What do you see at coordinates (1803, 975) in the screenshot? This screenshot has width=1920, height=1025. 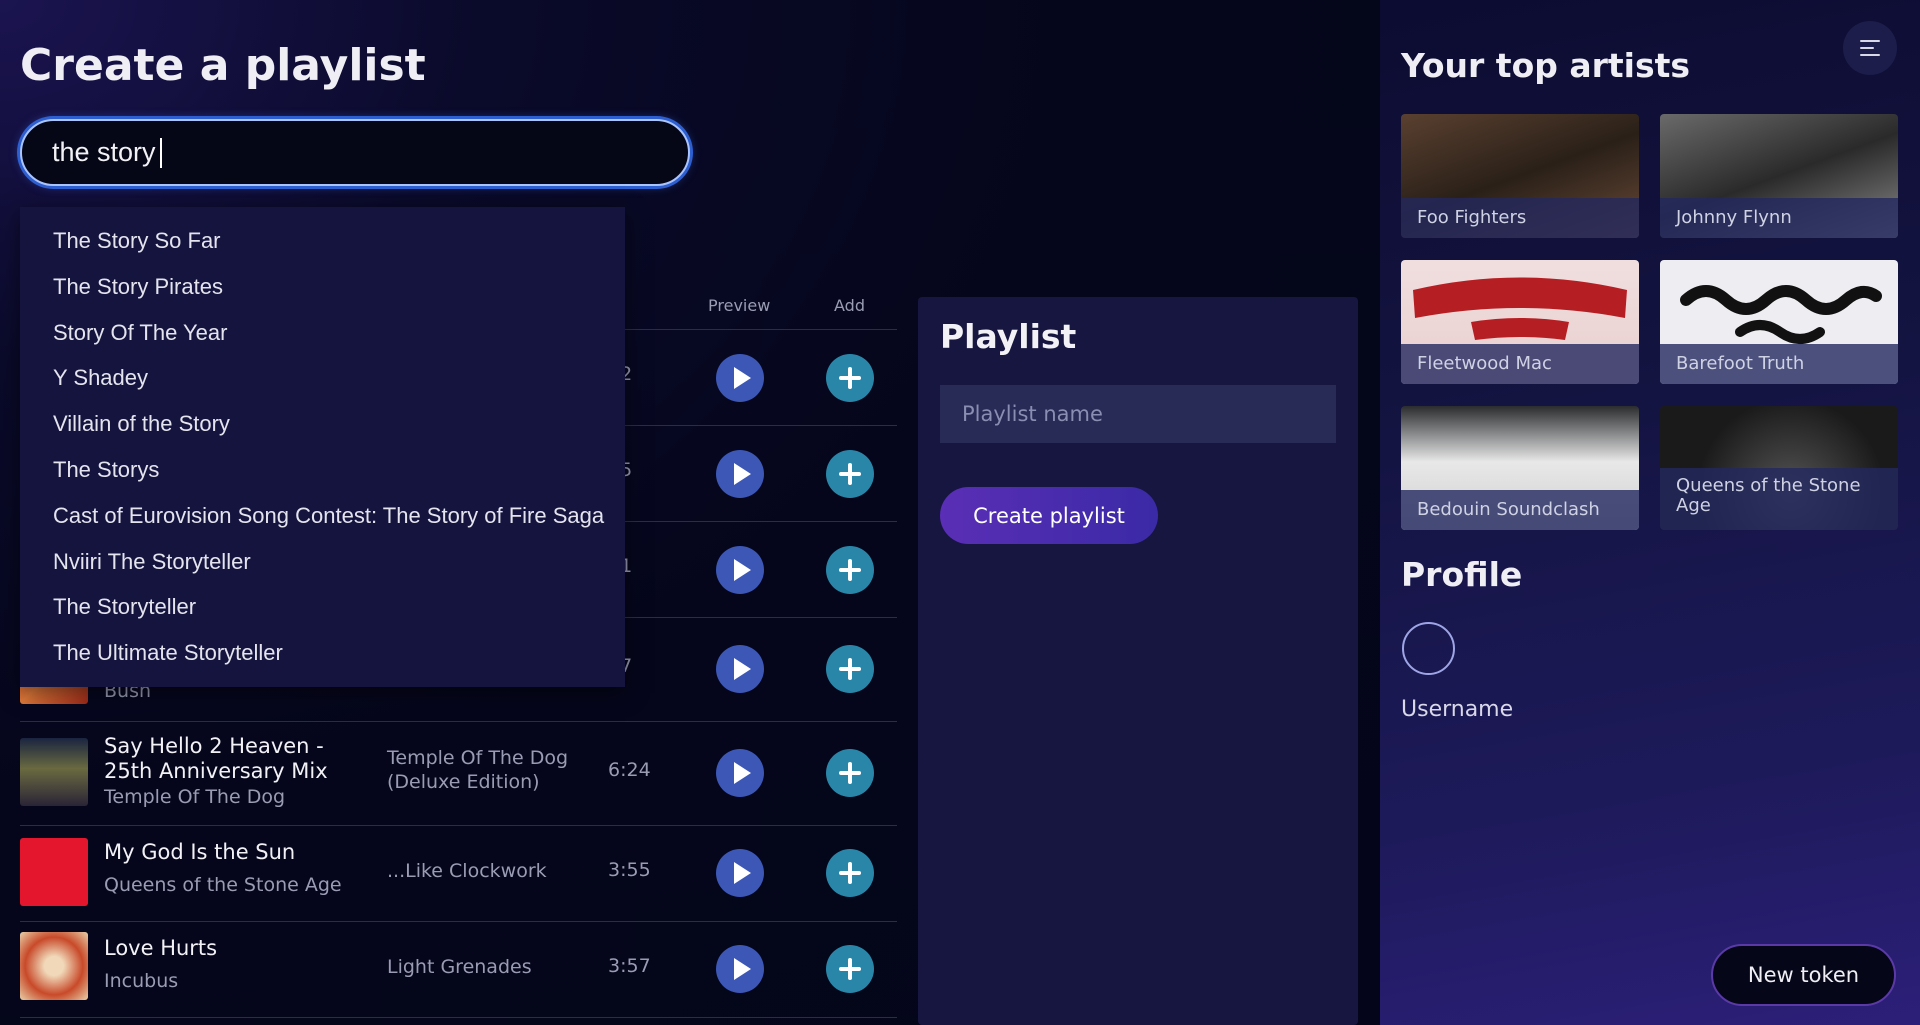 I see `new-token-button: New token` at bounding box center [1803, 975].